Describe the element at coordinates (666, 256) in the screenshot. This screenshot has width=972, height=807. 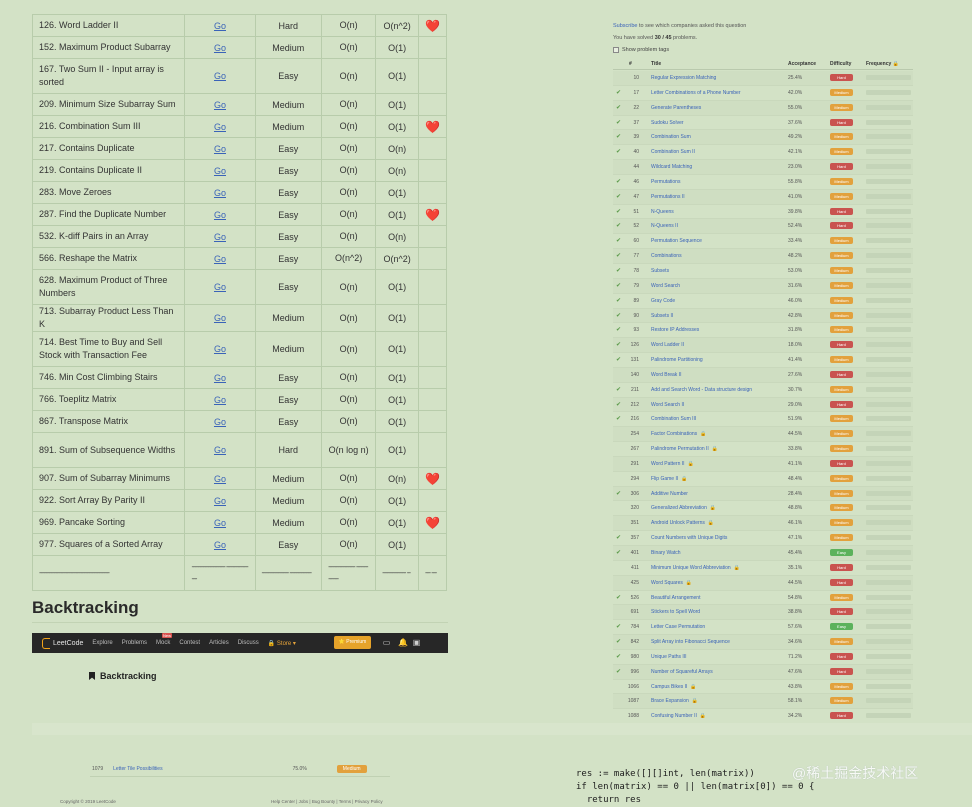
I see `problem-title-link: Combinations` at that location.